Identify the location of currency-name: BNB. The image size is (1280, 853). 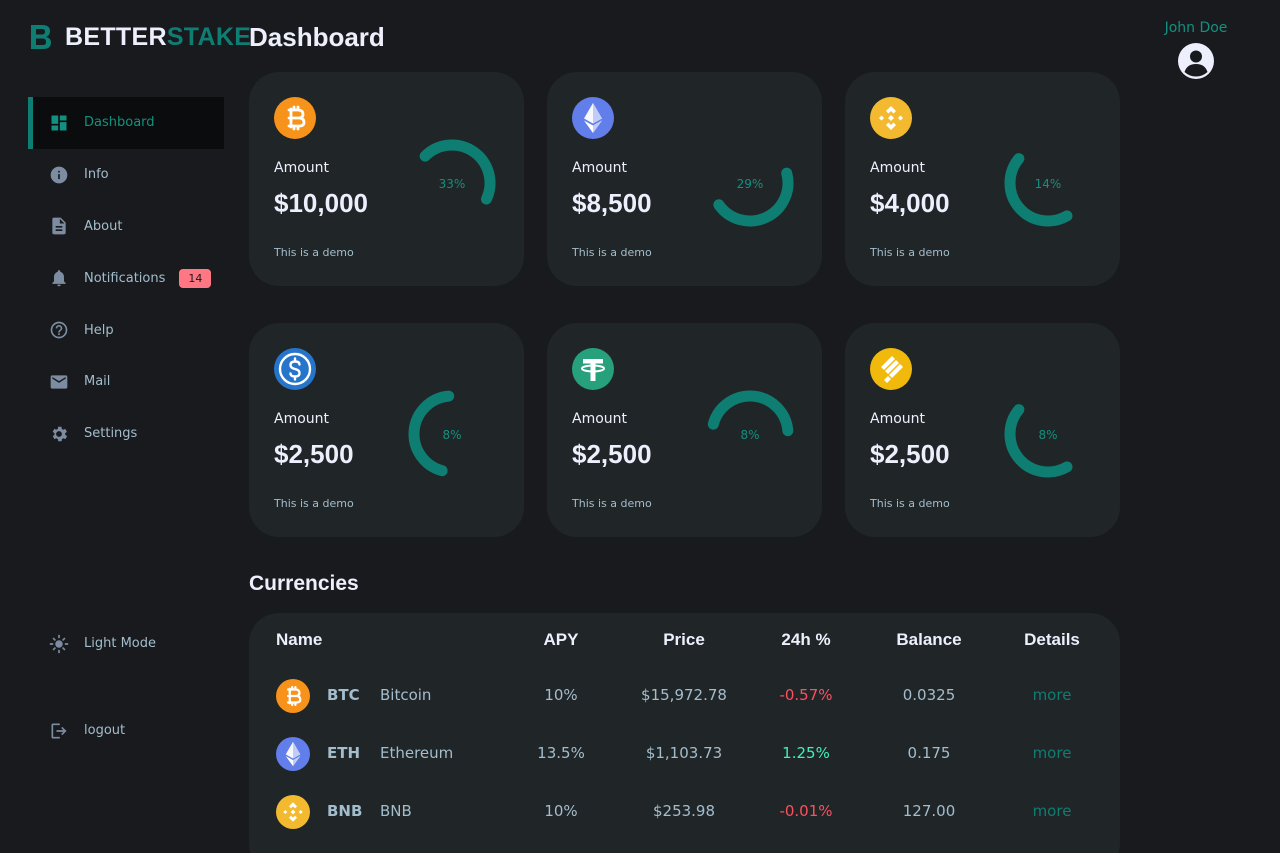
(396, 811).